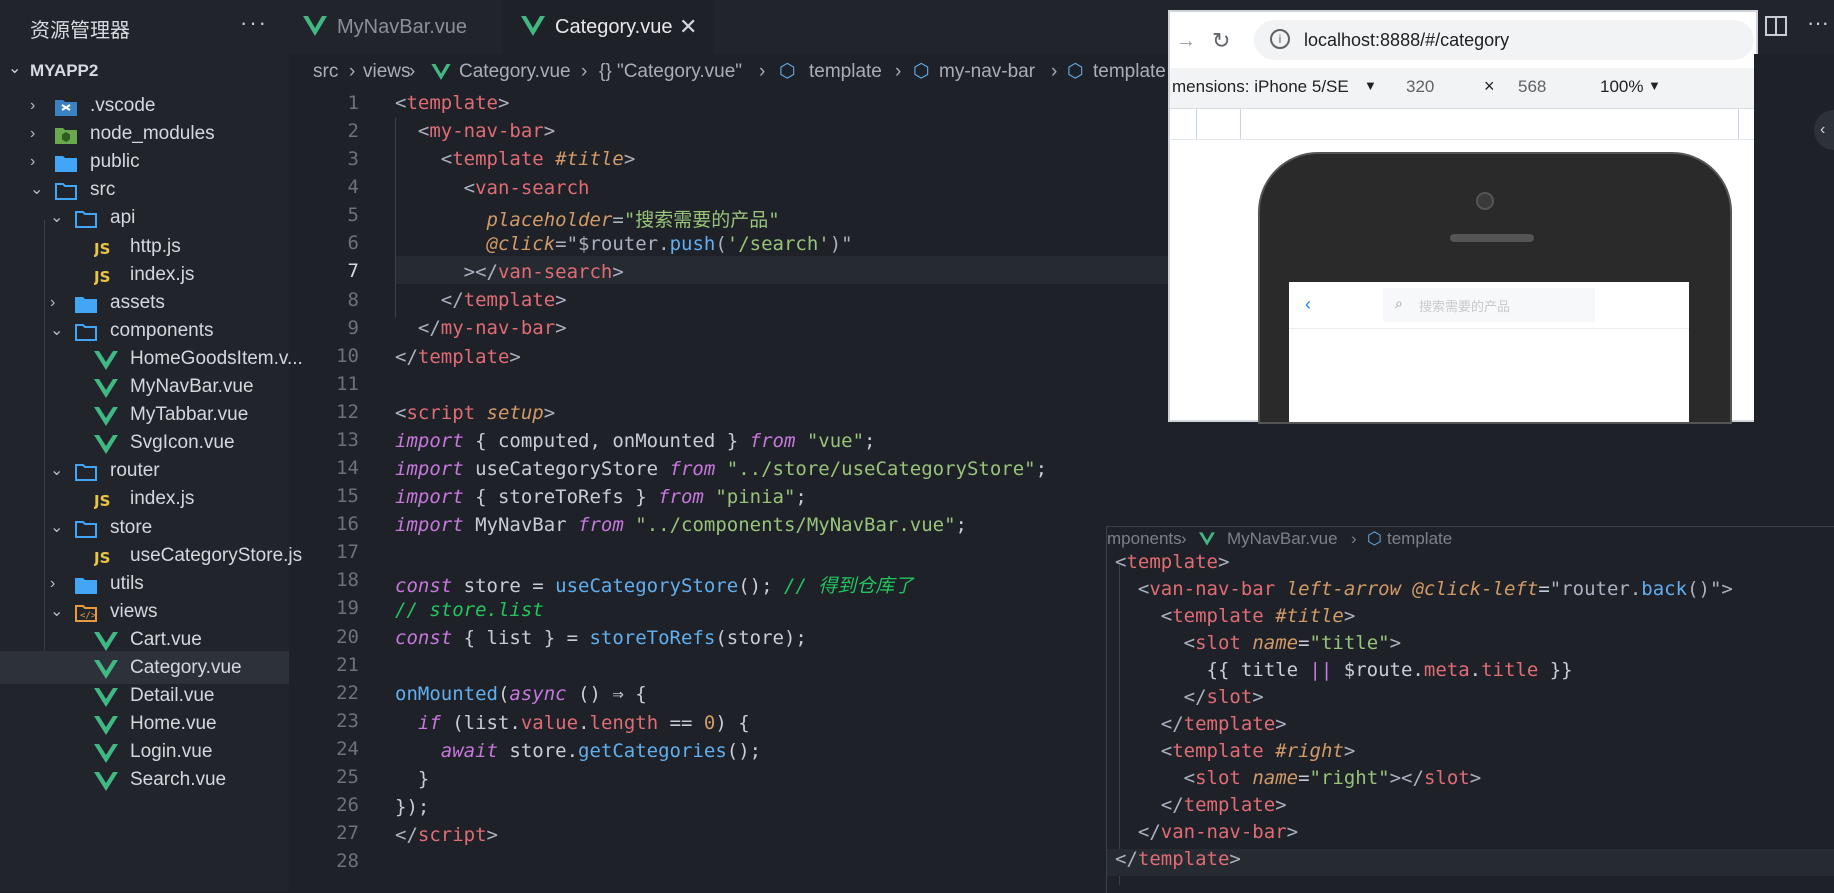 The height and width of the screenshot is (893, 1834). I want to click on width-input: 320, so click(1420, 87).